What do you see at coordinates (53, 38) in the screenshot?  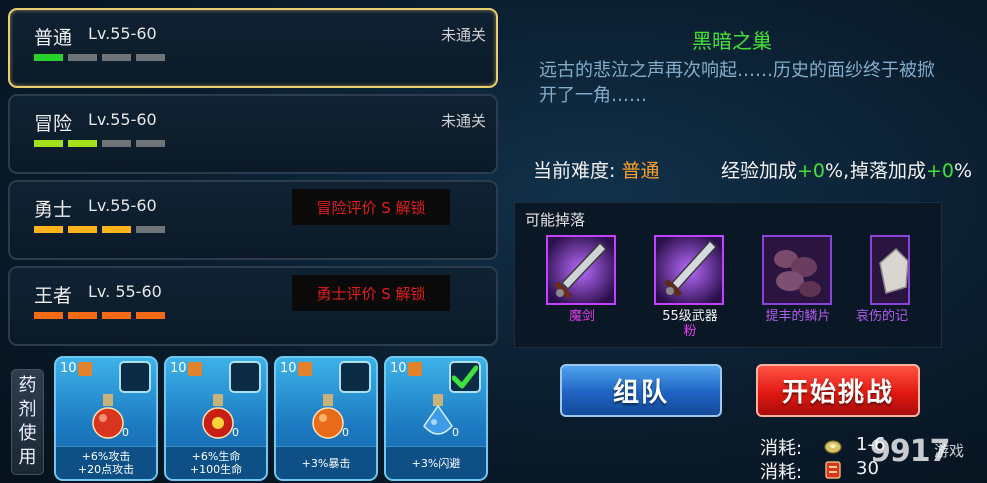 I see `difficulty-name: 普通` at bounding box center [53, 38].